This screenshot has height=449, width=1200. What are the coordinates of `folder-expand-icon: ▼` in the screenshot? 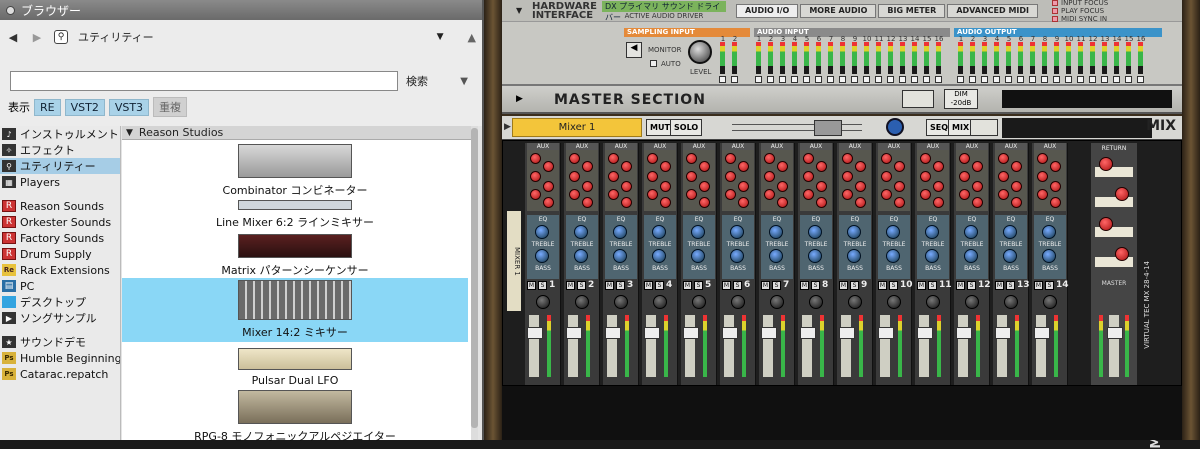 It's located at (129, 133).